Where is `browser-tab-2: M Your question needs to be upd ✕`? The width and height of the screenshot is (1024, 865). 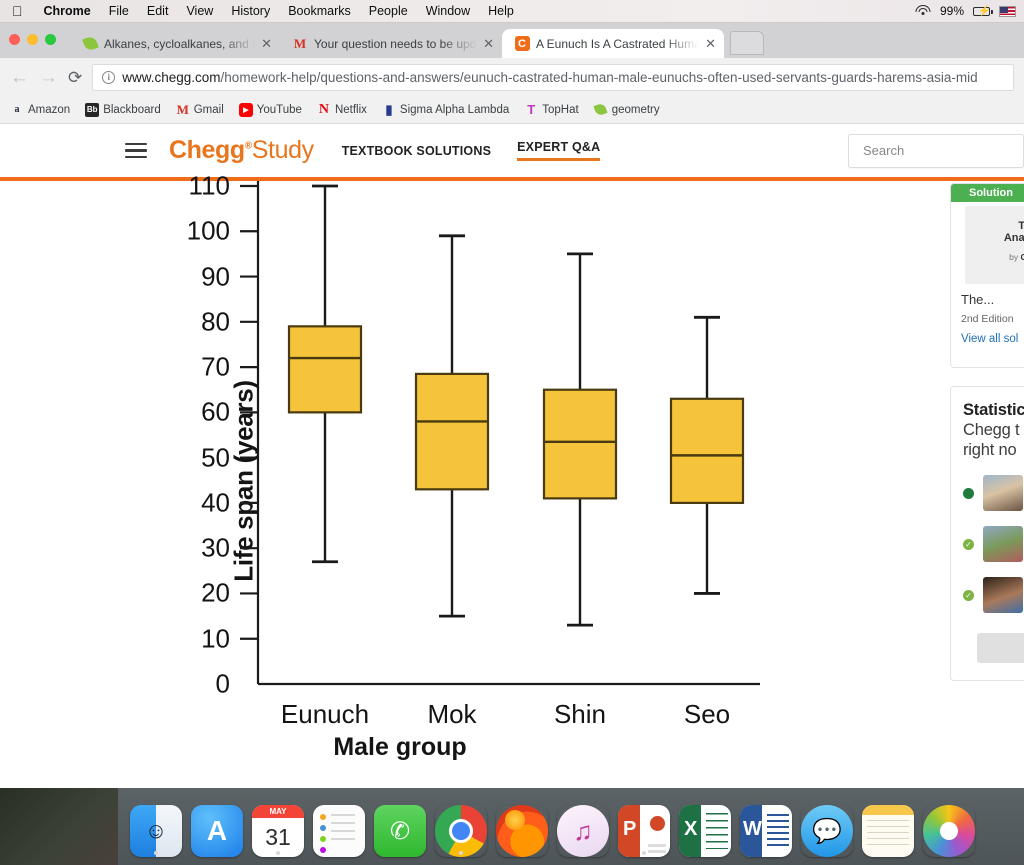 browser-tab-2: M Your question needs to be upd ✕ is located at coordinates (391, 43).